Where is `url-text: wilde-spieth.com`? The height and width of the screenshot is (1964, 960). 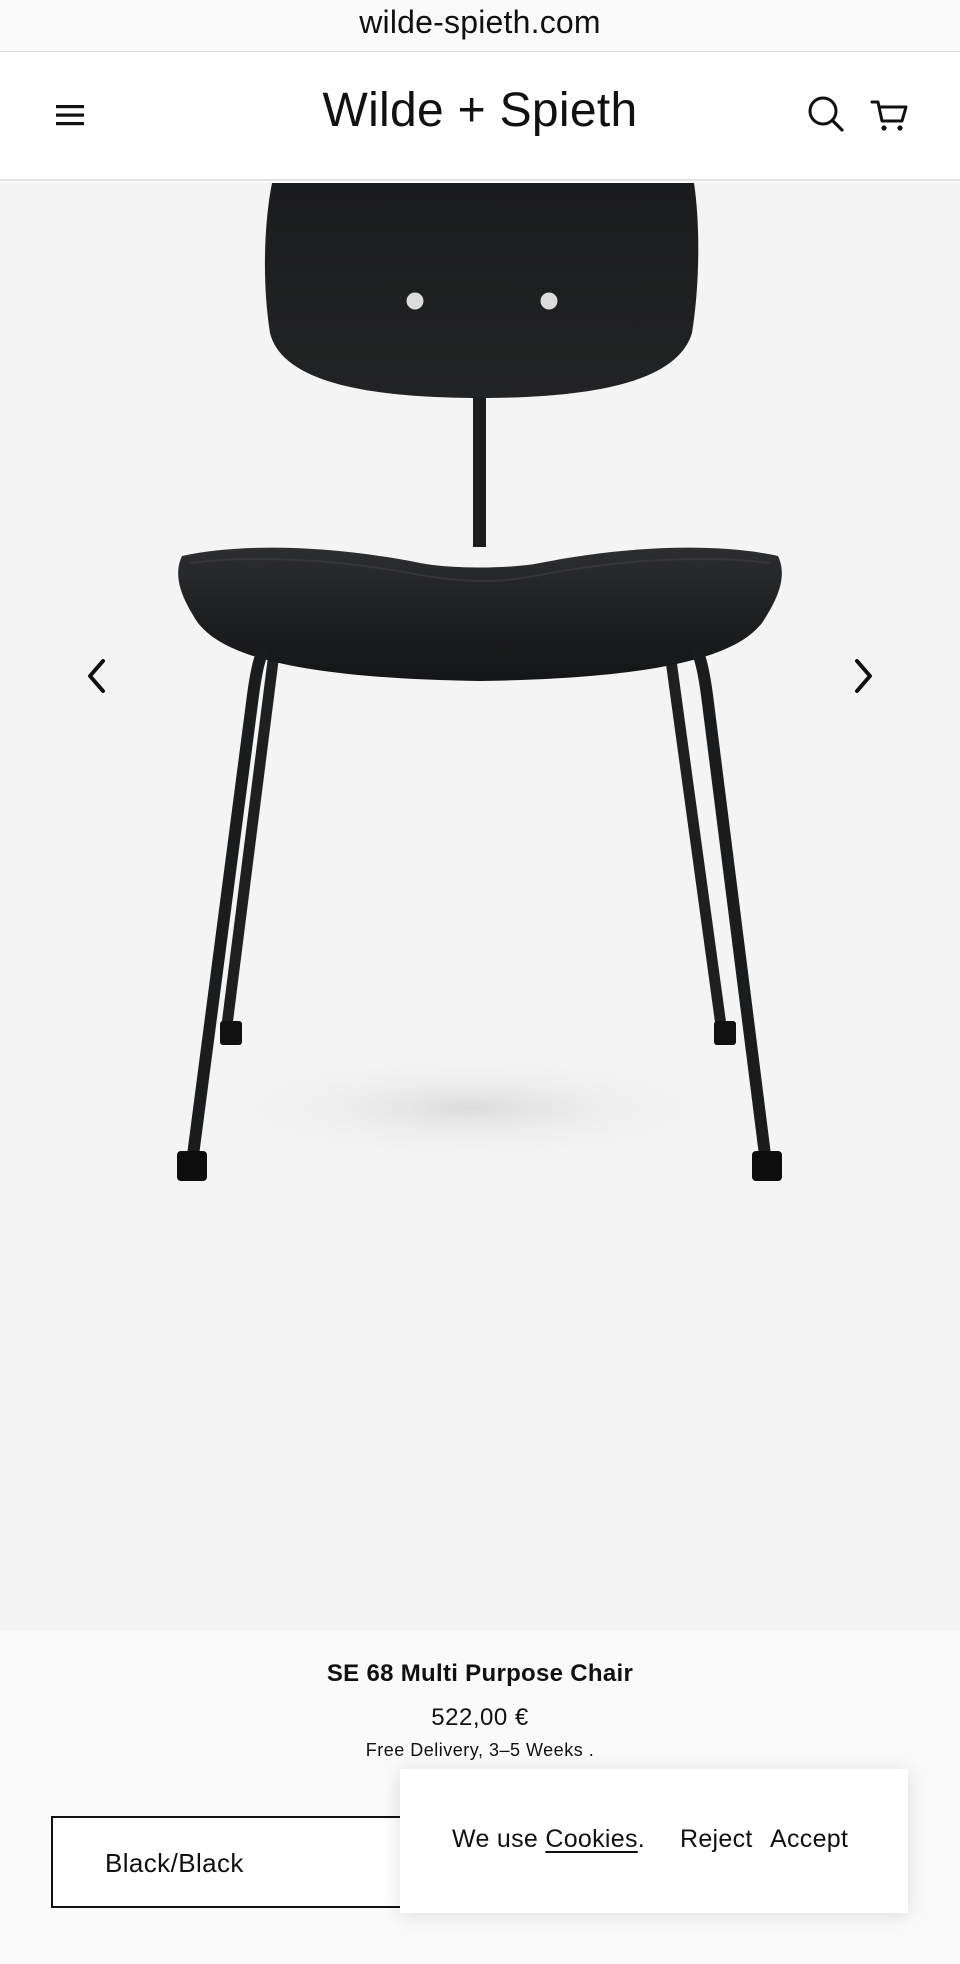
url-text: wilde-spieth.com is located at coordinates (480, 22).